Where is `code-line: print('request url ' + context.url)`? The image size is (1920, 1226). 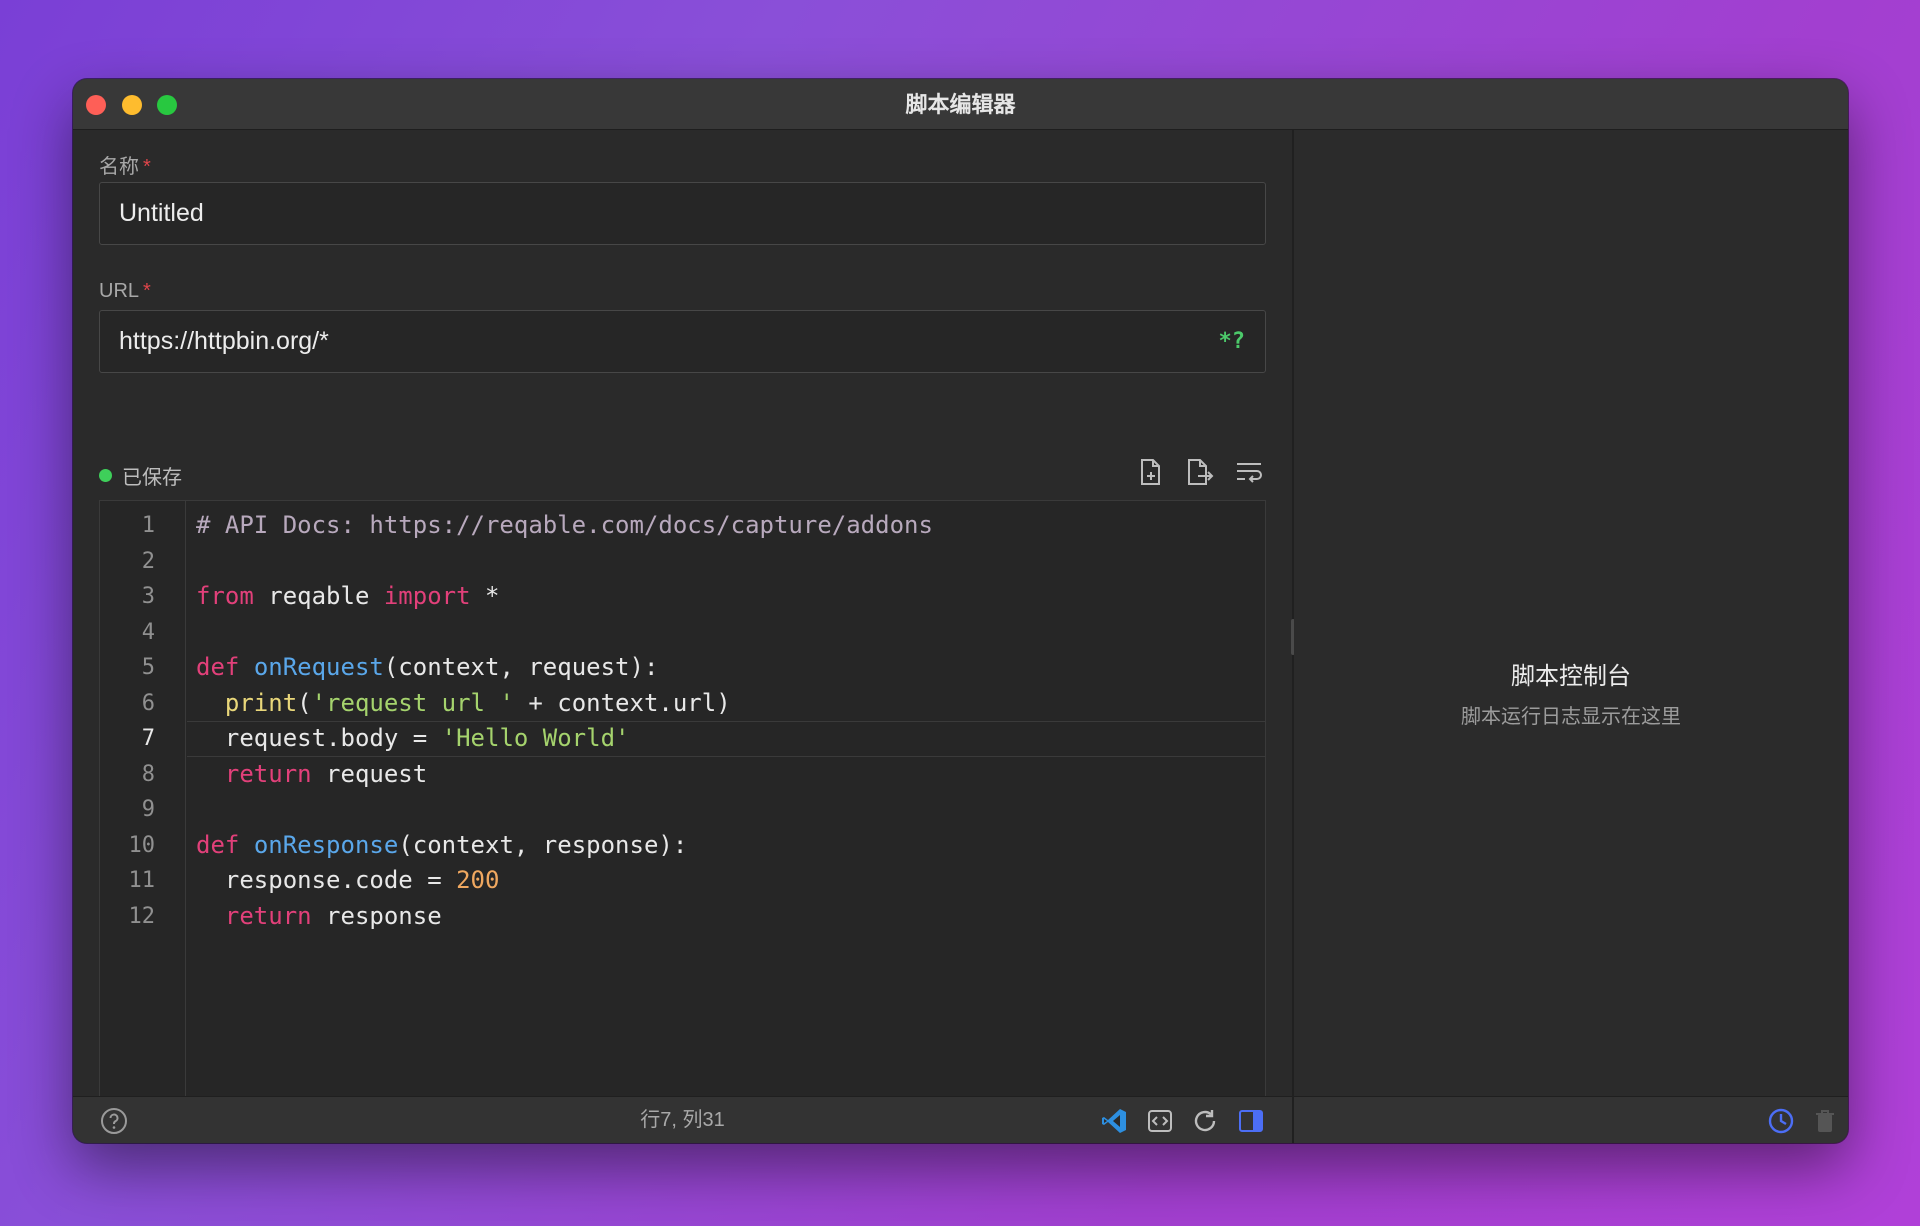 code-line: print('request url ' + context.url) is located at coordinates (463, 703).